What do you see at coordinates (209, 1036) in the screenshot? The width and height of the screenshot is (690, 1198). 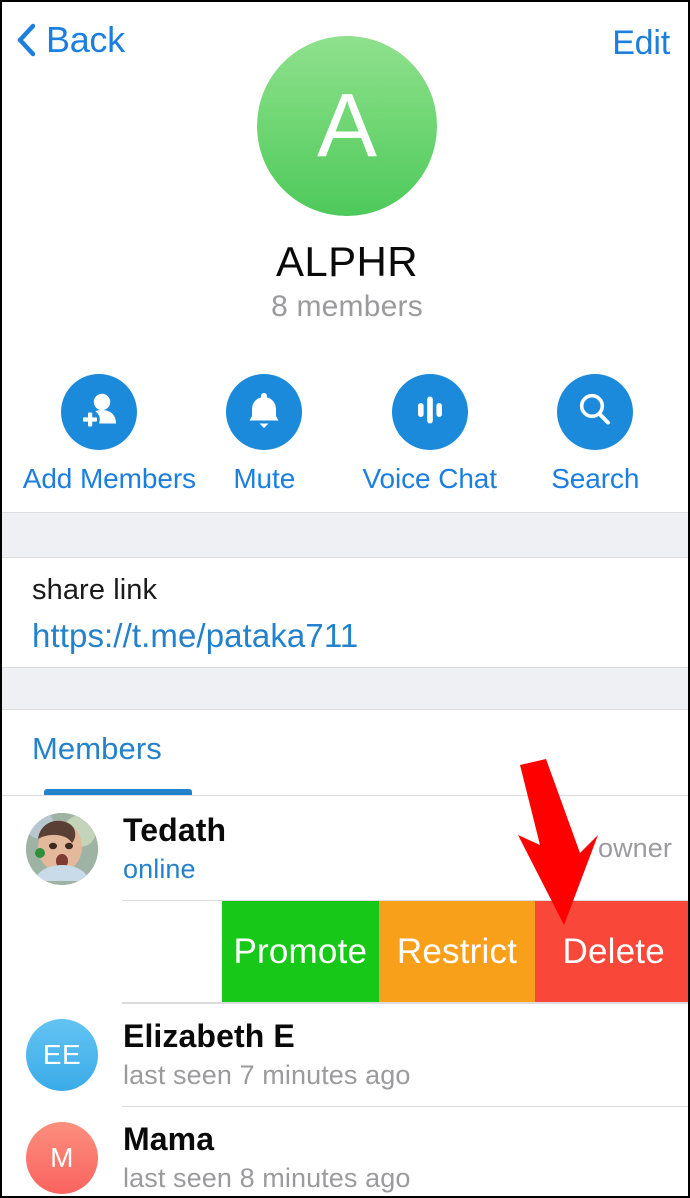 I see `member-name: Elizabeth E` at bounding box center [209, 1036].